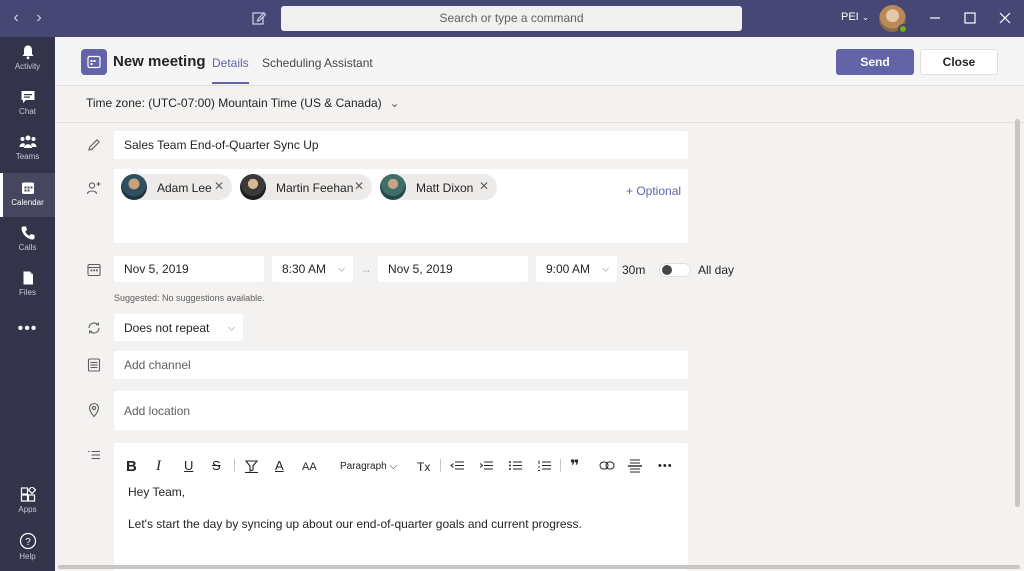 Image resolution: width=1024 pixels, height=571 pixels. Describe the element at coordinates (230, 63) in the screenshot. I see `tab-details: Details` at that location.